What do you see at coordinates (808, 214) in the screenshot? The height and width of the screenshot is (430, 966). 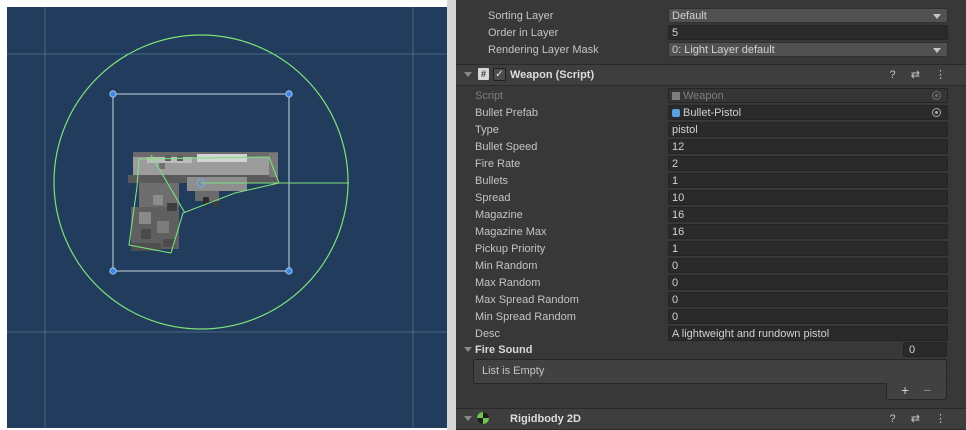 I see `magazine-field: 16` at bounding box center [808, 214].